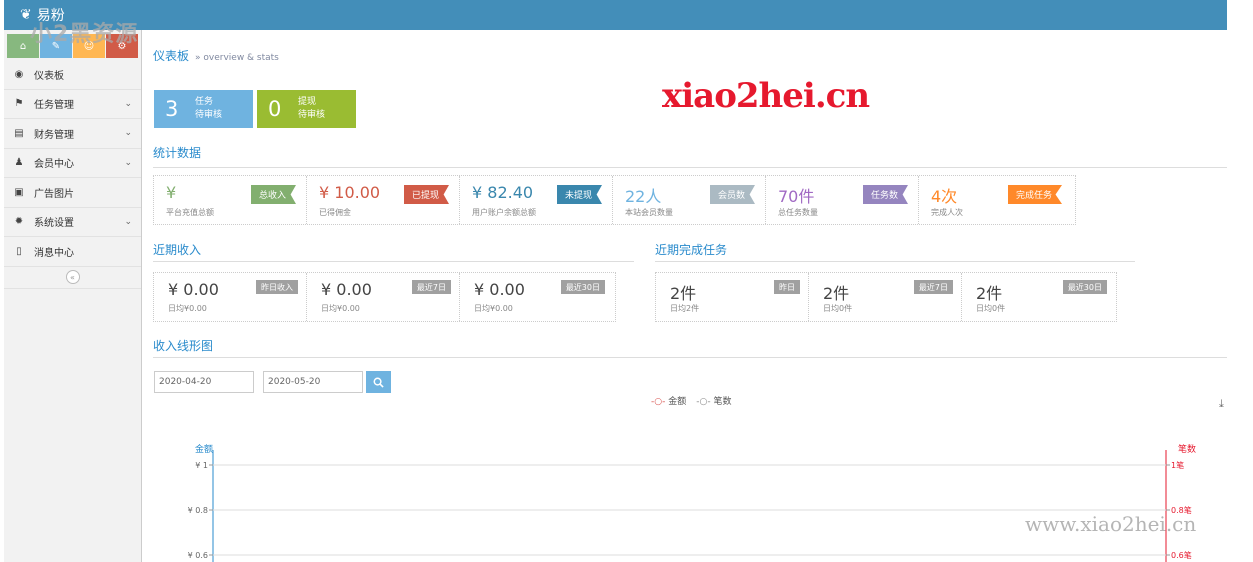 This screenshot has height=562, width=1253. I want to click on sidebar-item-4: ▣ 广告图片, so click(72, 193).